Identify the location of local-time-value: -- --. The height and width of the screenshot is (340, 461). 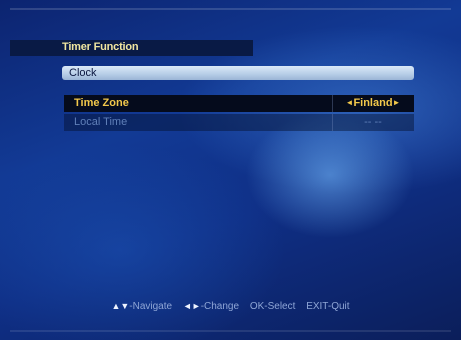
(373, 122).